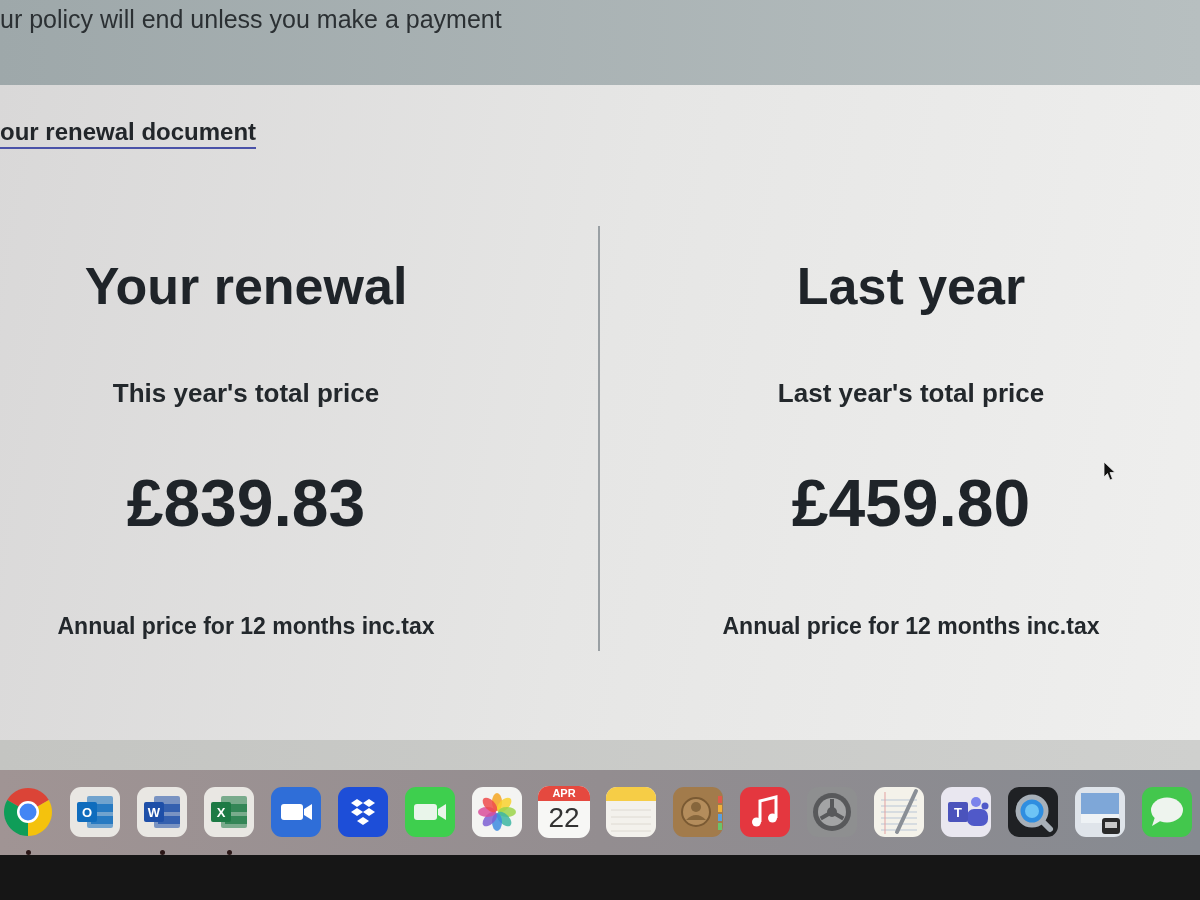  Describe the element at coordinates (246, 286) in the screenshot. I see `heading: Your renewal` at that location.